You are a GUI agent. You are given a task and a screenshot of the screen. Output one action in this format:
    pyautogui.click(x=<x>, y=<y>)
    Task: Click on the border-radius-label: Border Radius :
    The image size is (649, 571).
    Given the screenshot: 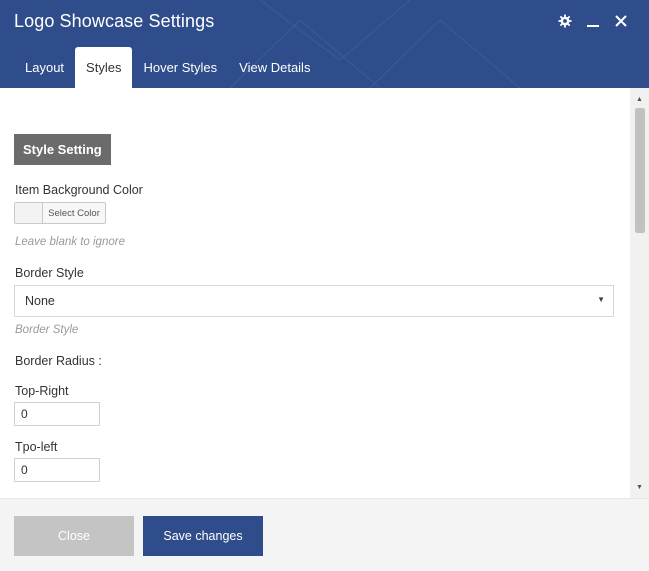 What is the action you would take?
    pyautogui.click(x=58, y=361)
    